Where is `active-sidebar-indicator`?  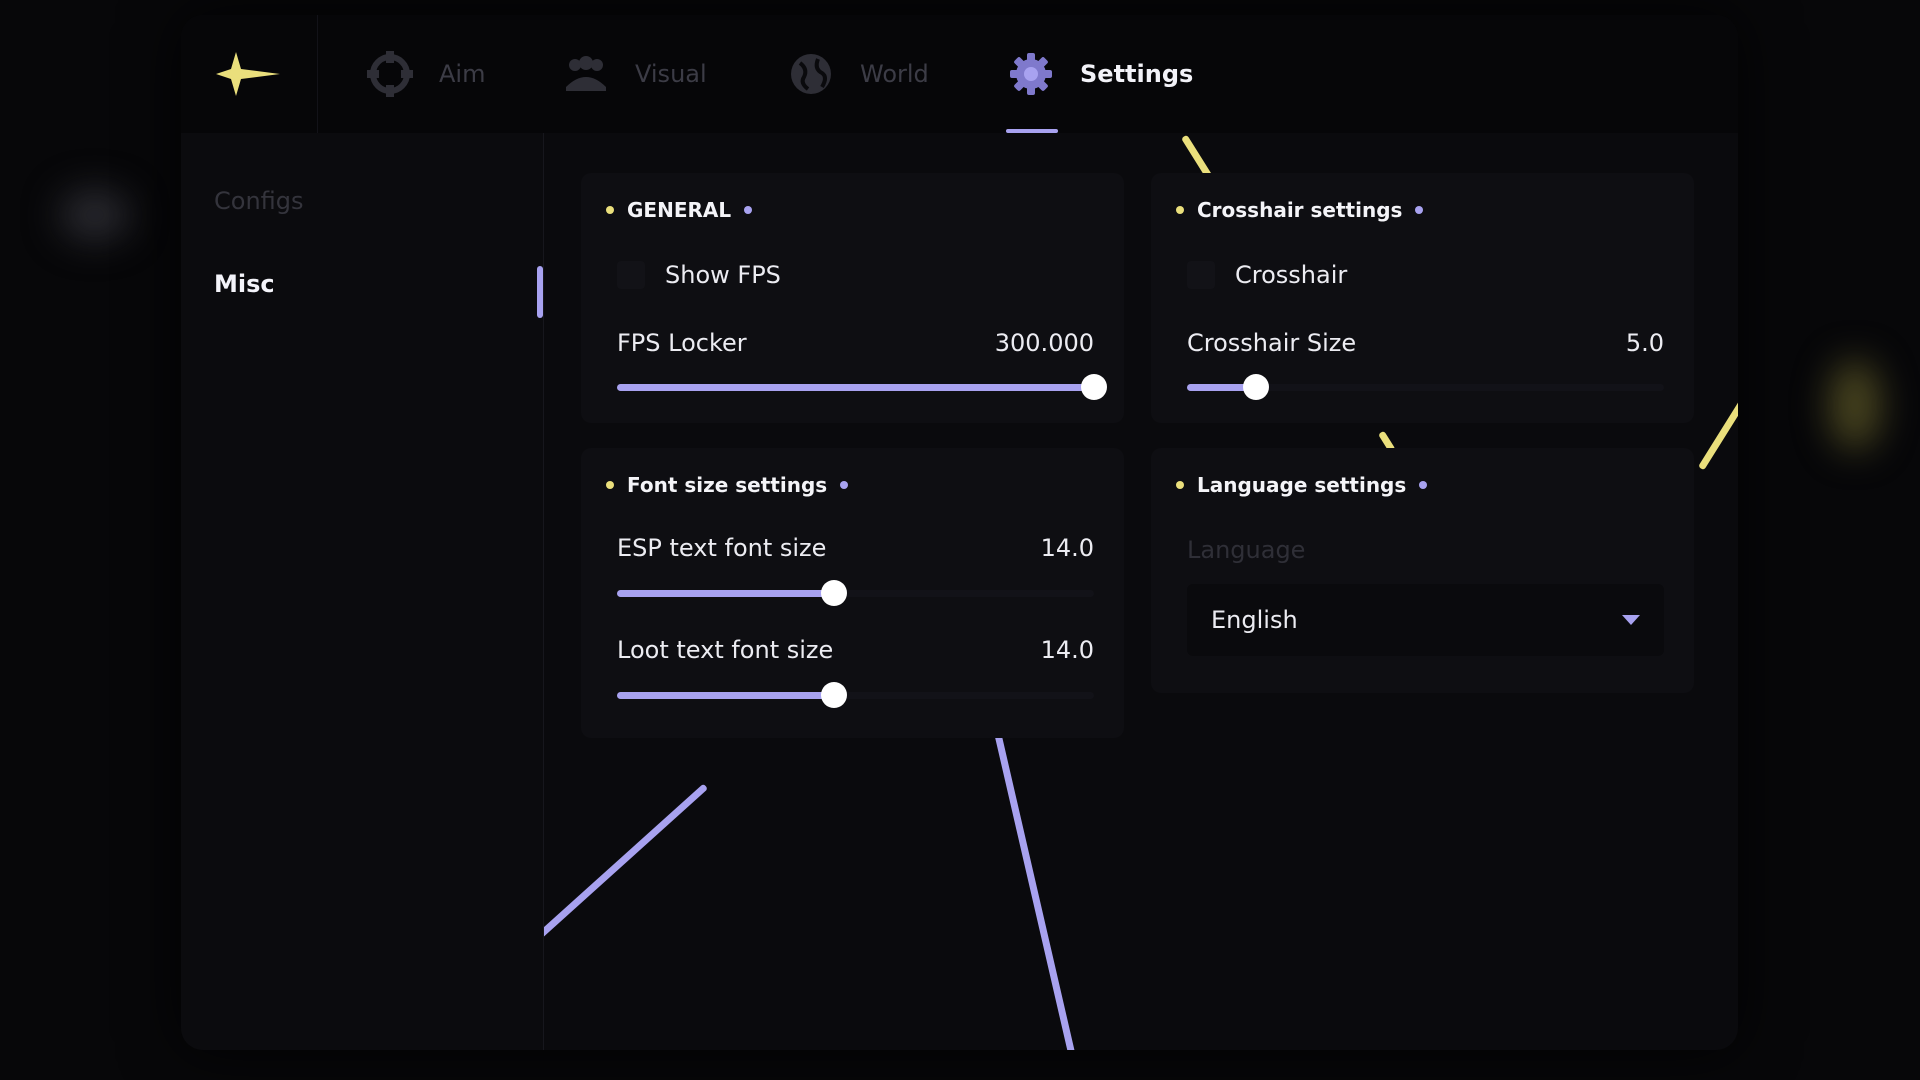 active-sidebar-indicator is located at coordinates (540, 292).